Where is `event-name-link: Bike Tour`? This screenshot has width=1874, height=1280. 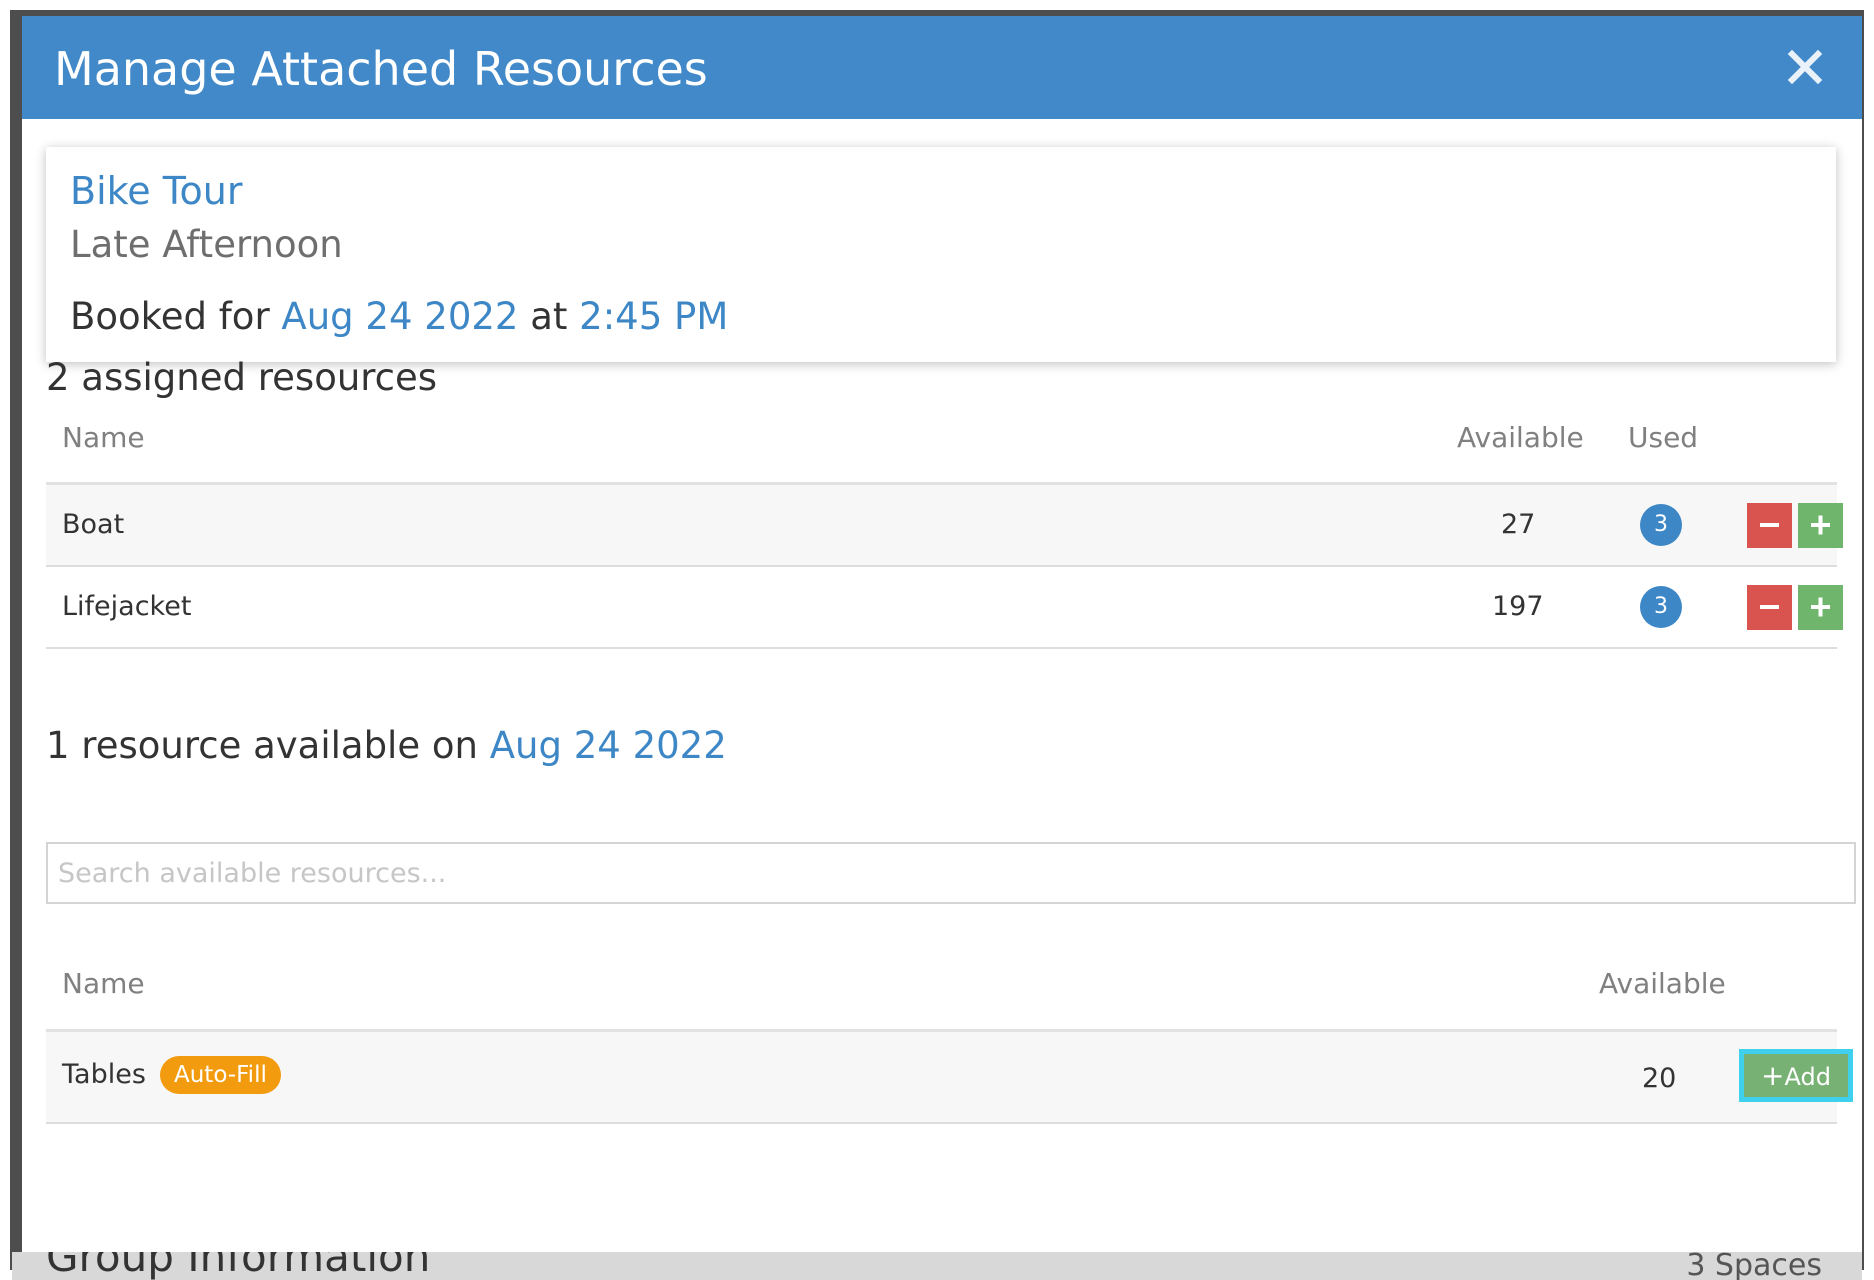
event-name-link: Bike Tour is located at coordinates (156, 191).